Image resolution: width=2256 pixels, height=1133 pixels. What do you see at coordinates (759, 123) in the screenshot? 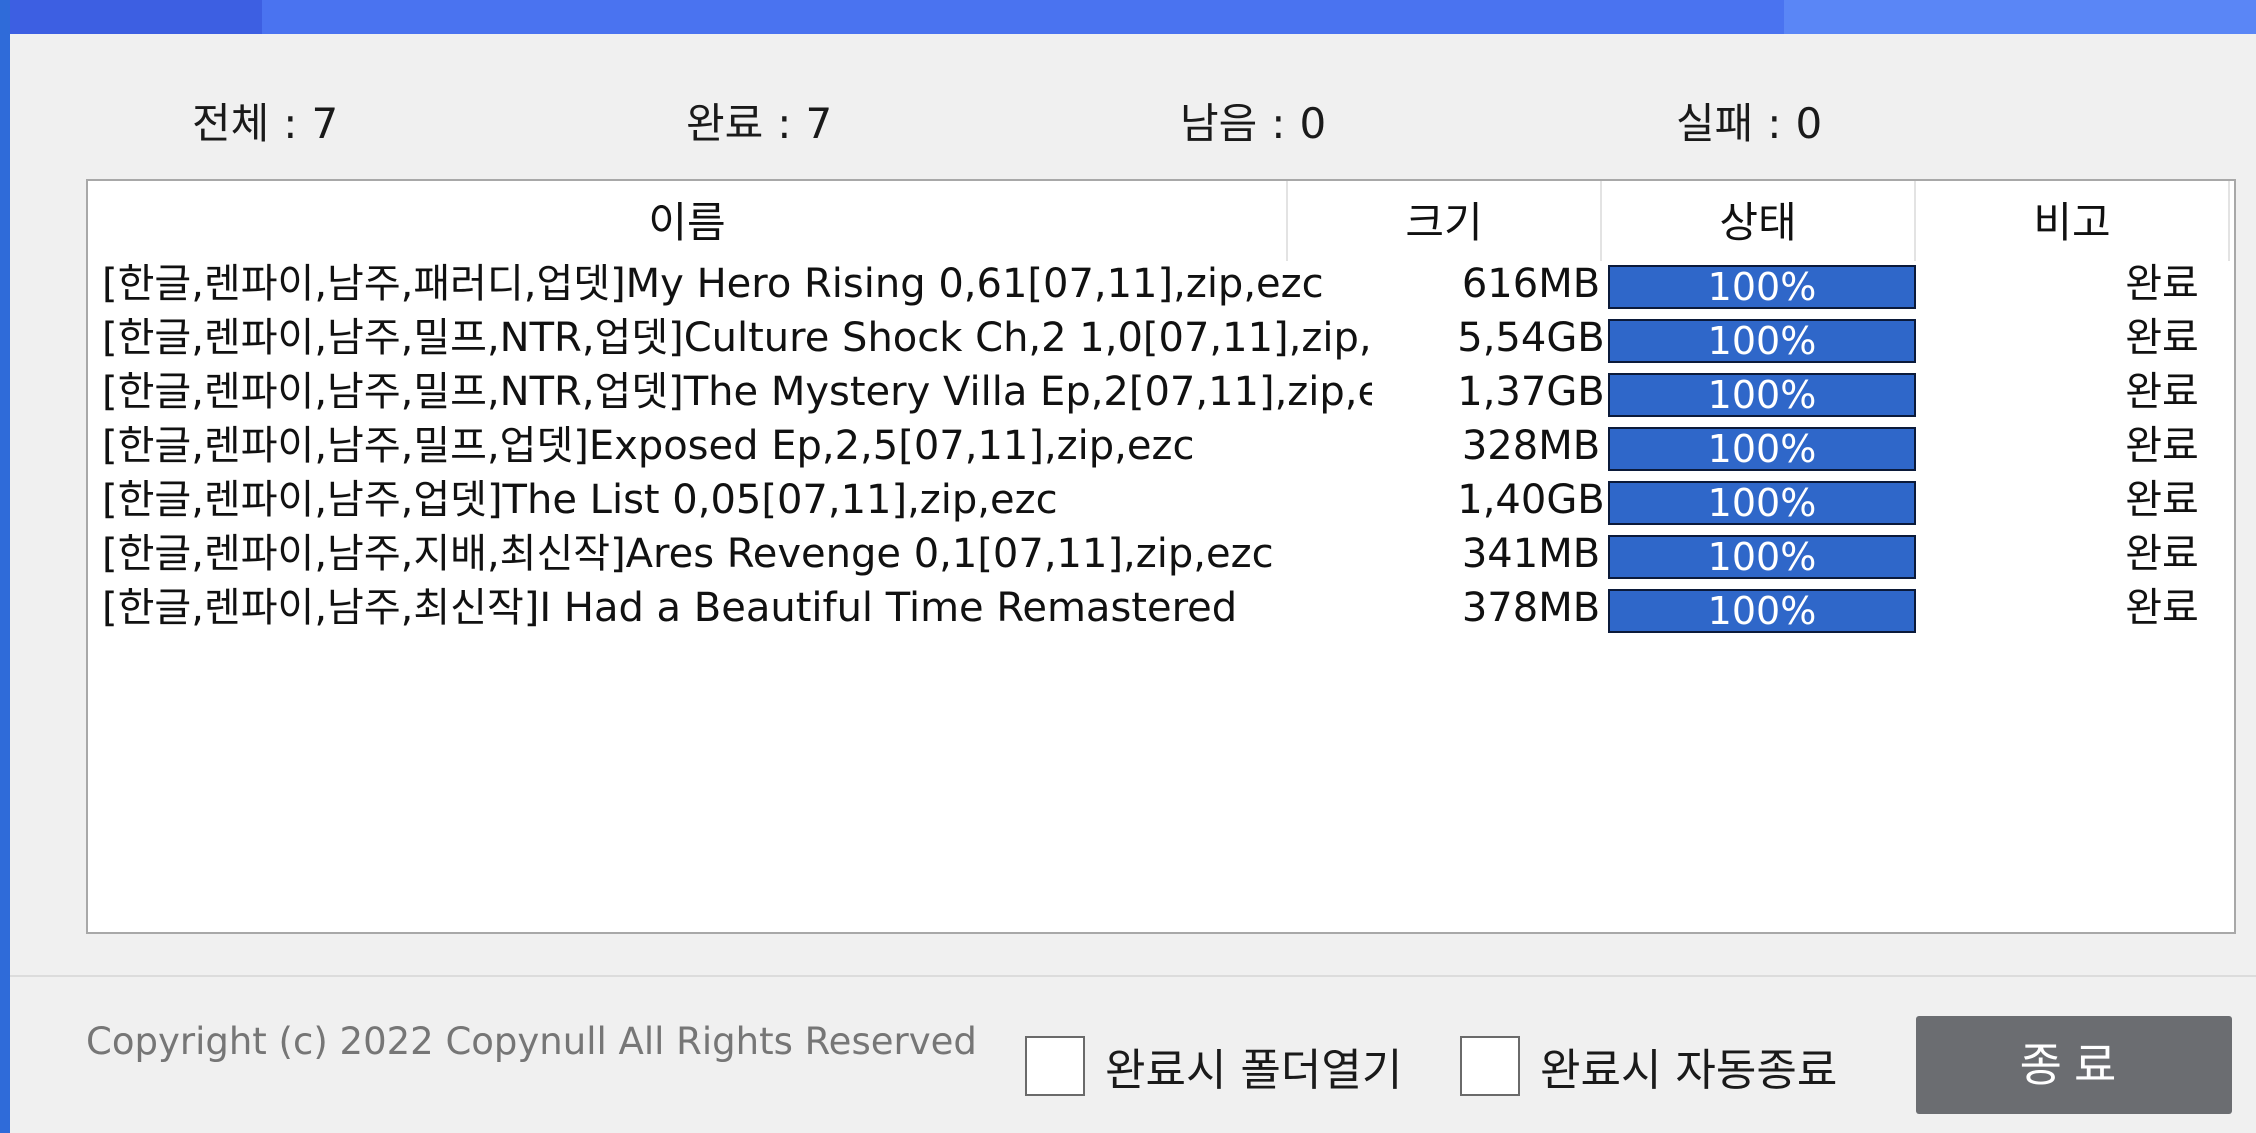
I see `stat-complete: 완료:7` at bounding box center [759, 123].